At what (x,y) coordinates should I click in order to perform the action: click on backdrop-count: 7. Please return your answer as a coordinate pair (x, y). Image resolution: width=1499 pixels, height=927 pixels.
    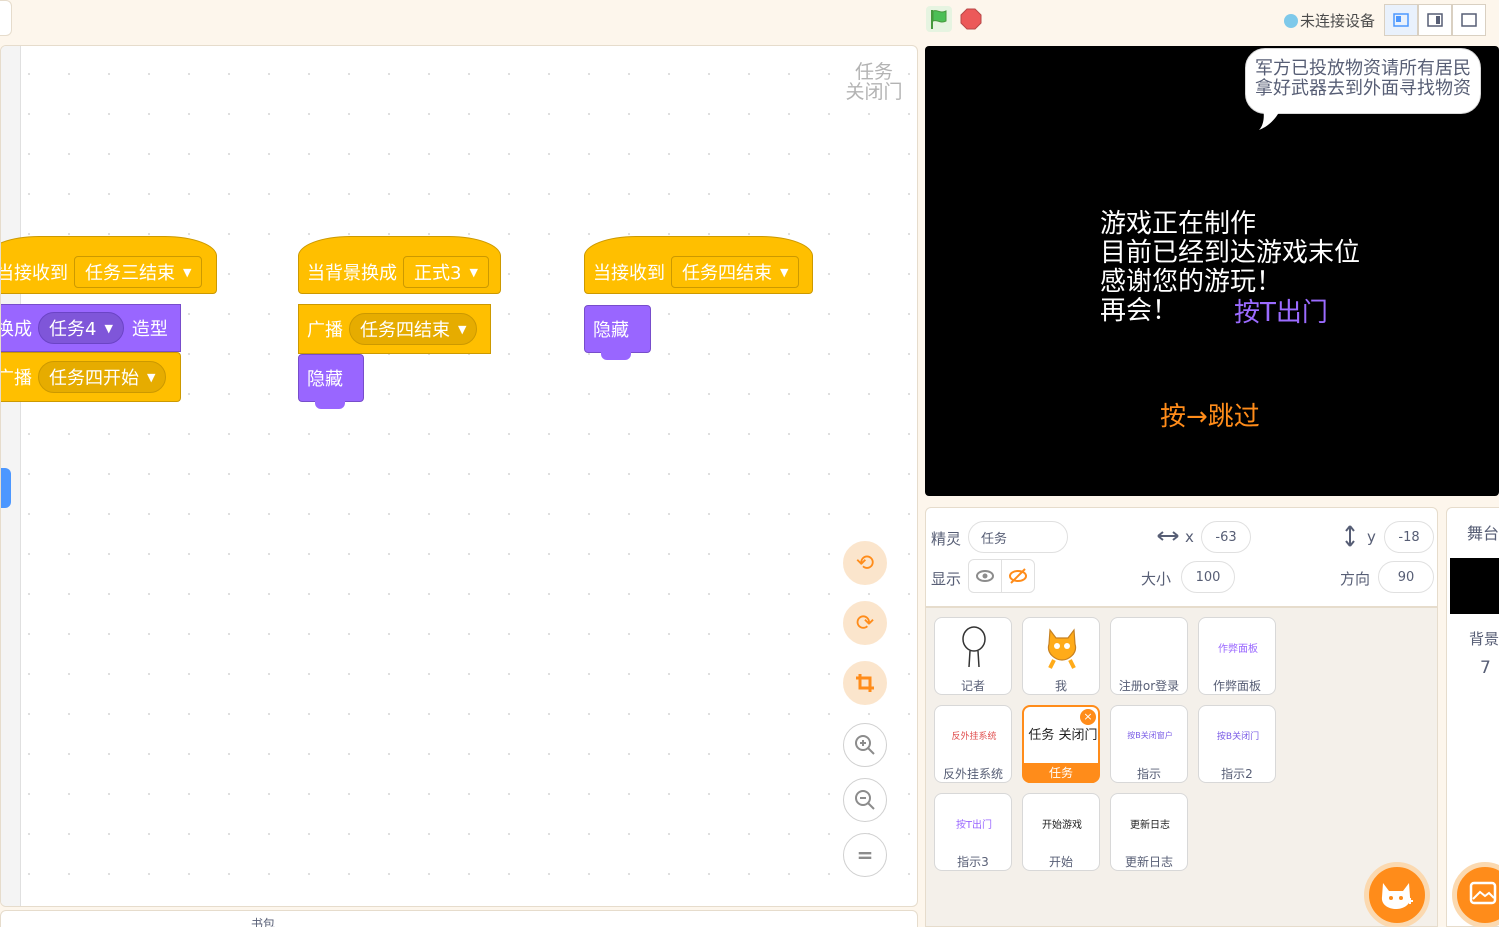
    Looking at the image, I should click on (1485, 668).